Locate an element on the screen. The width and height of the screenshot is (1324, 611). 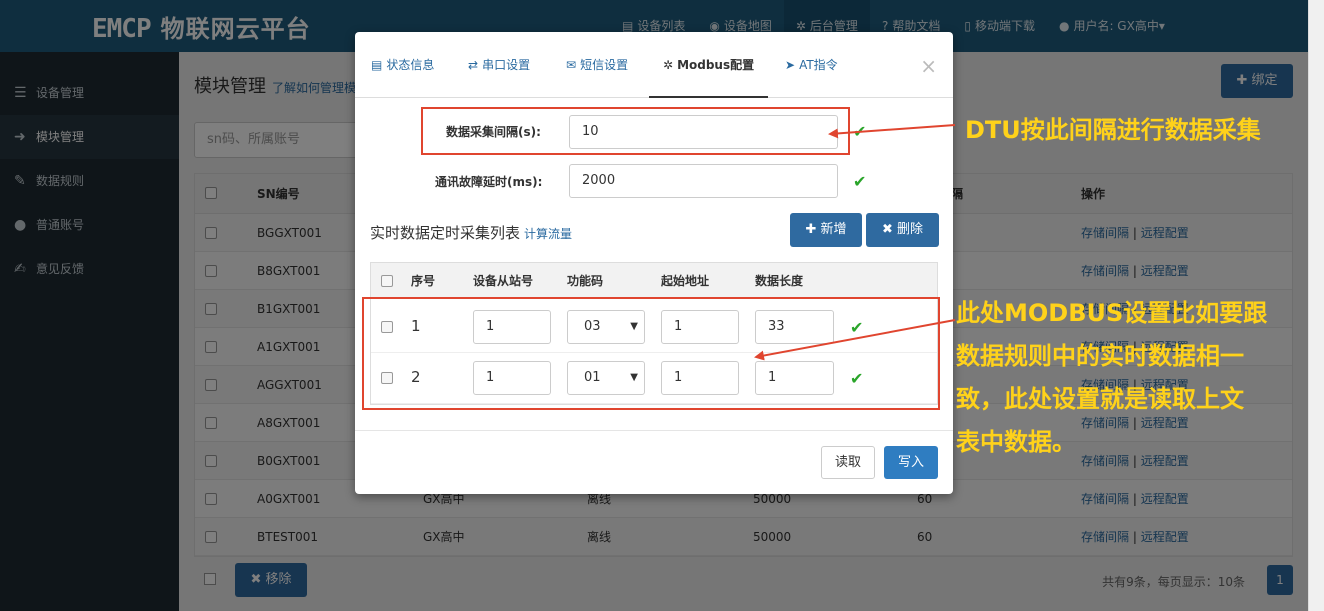
tab-modbus-config: ✲ Modbus配置 is located at coordinates (708, 65).